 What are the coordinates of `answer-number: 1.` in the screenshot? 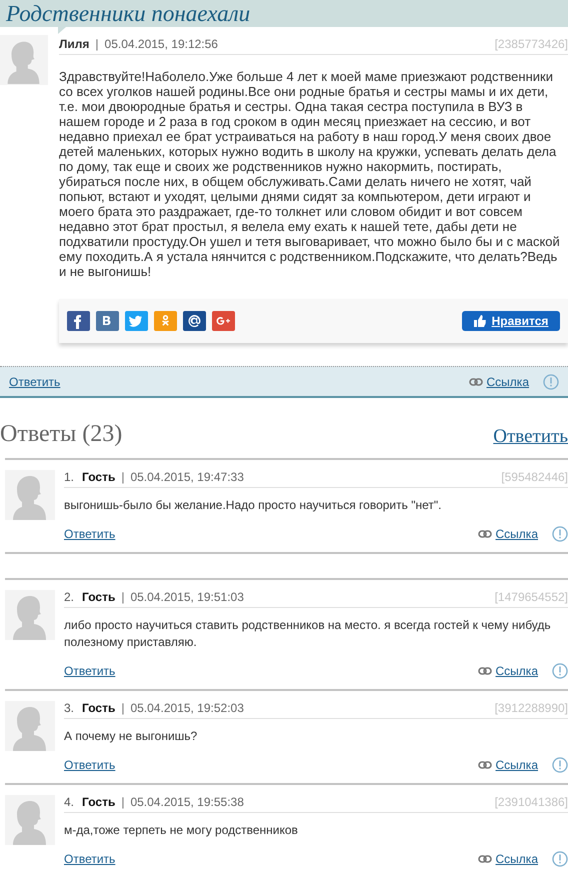 It's located at (69, 477).